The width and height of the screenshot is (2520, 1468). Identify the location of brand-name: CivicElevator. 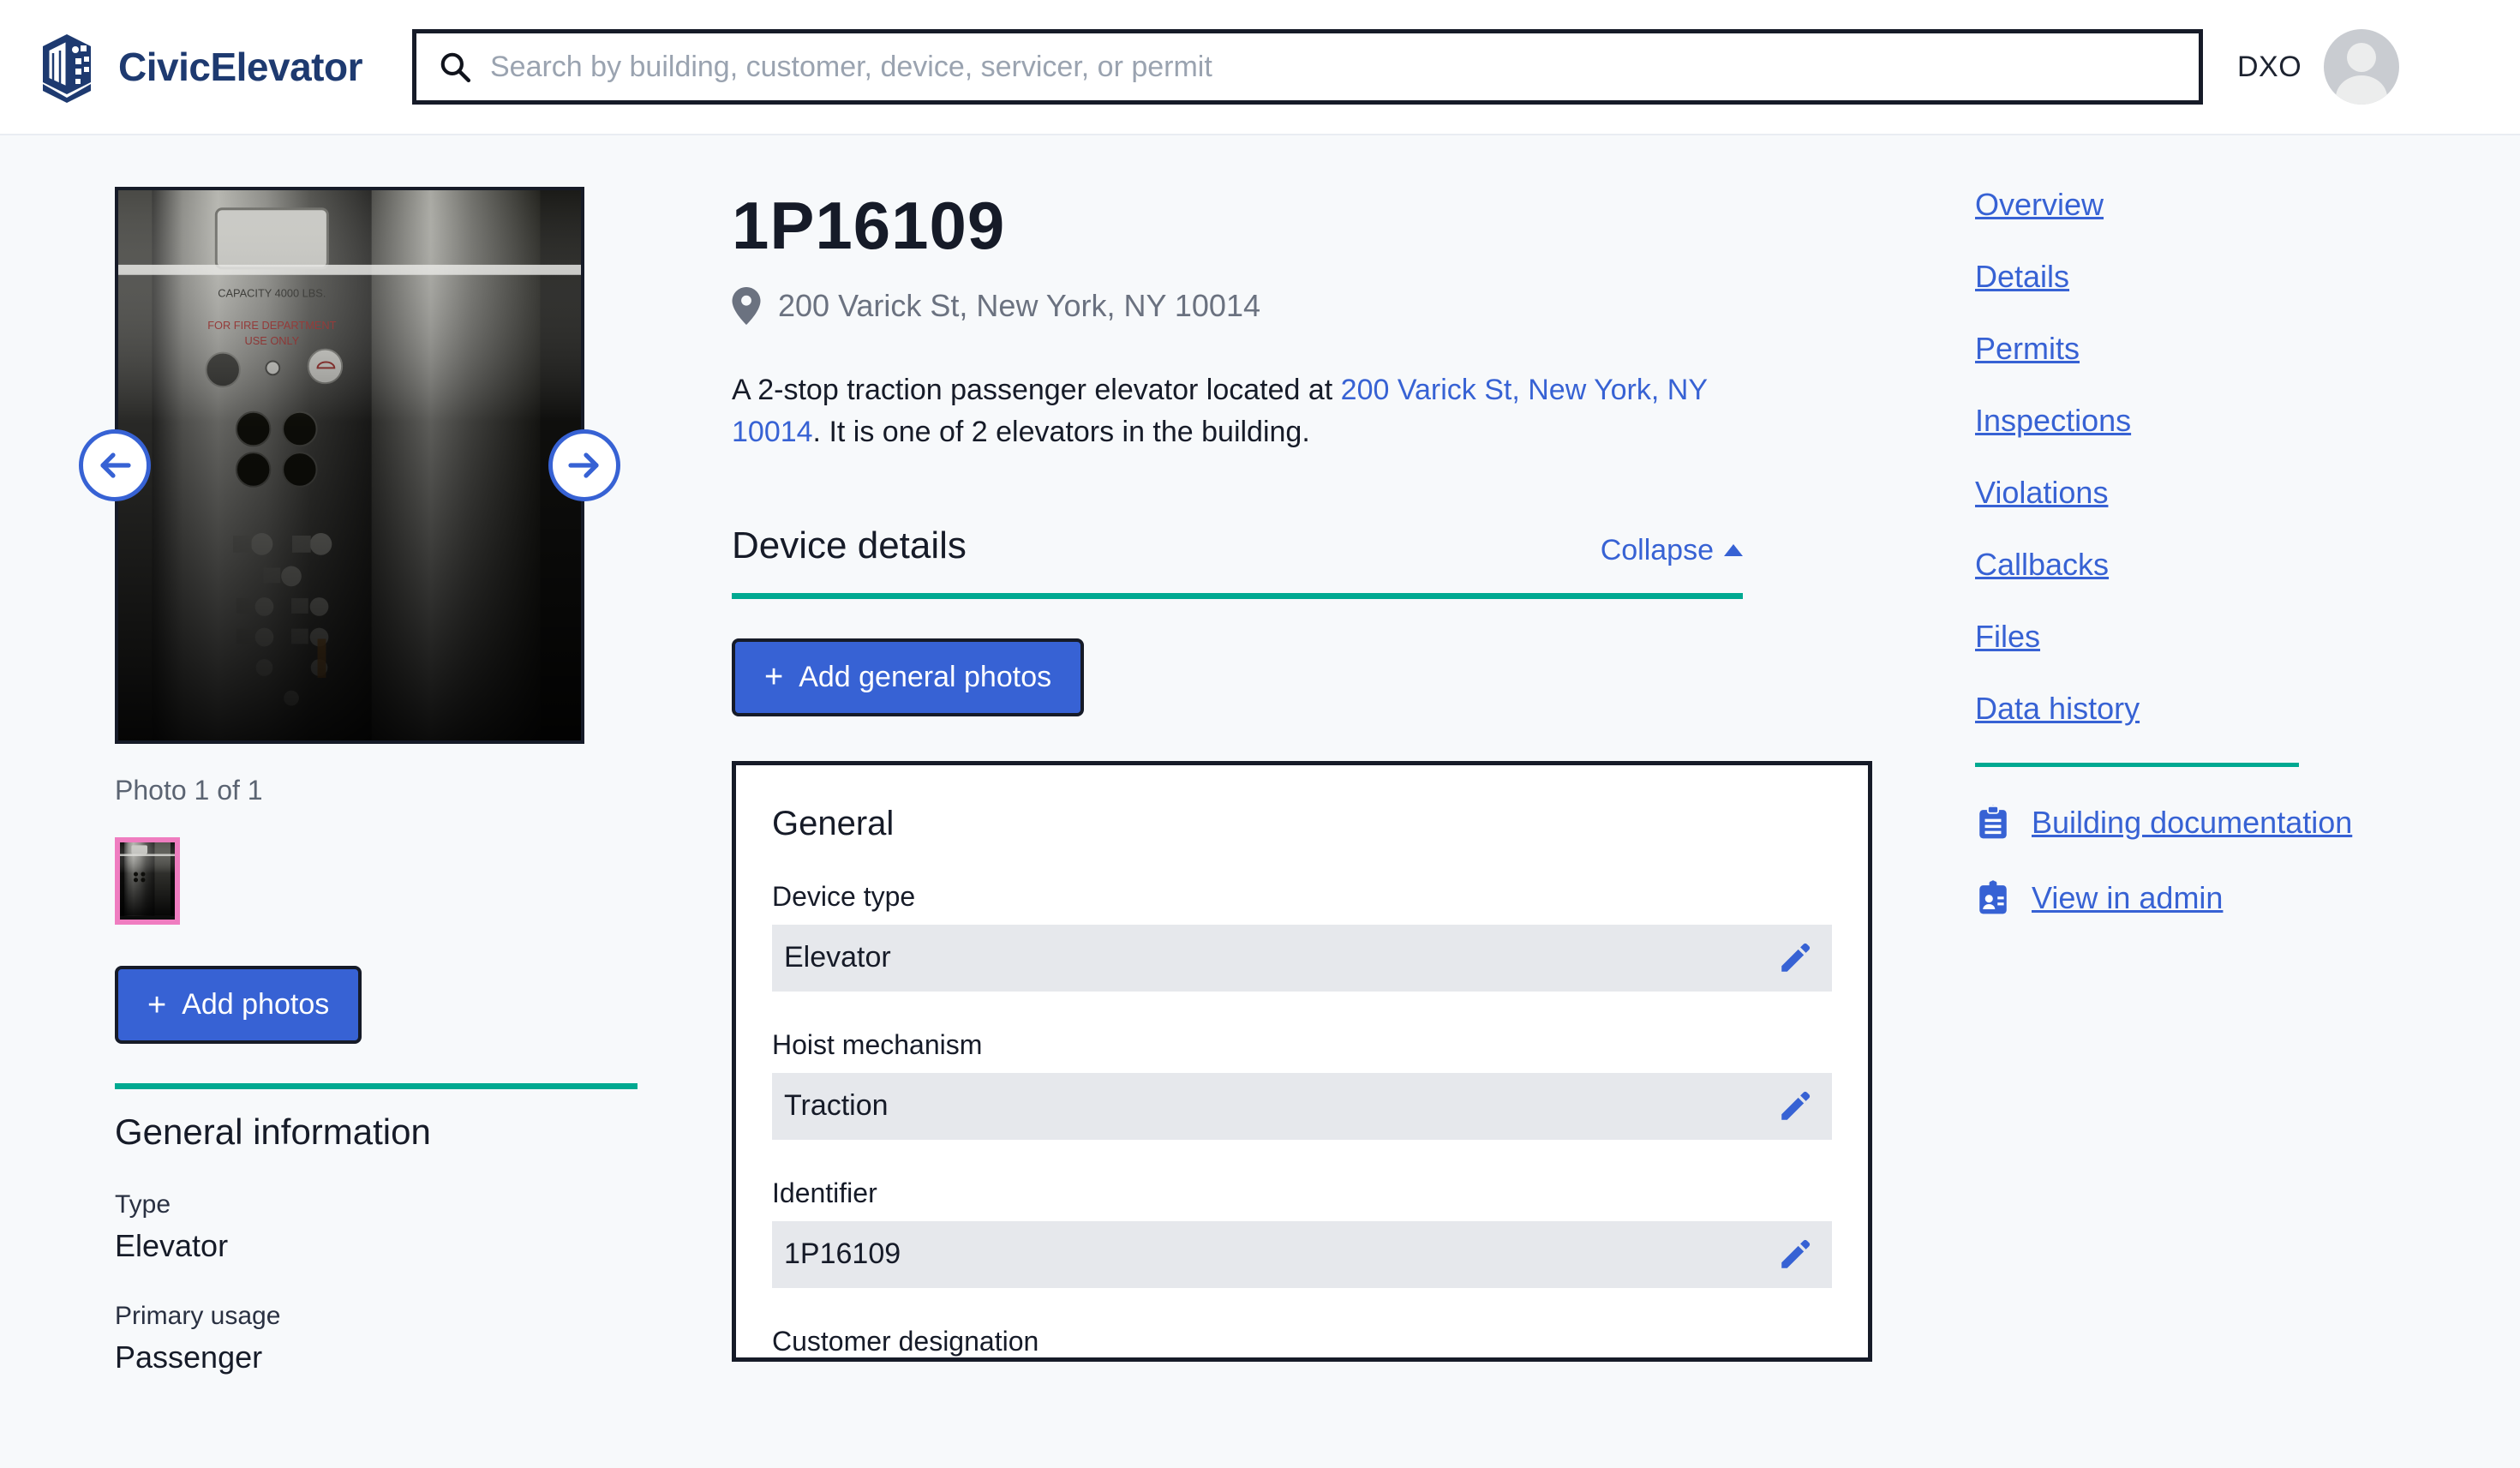
(240, 67).